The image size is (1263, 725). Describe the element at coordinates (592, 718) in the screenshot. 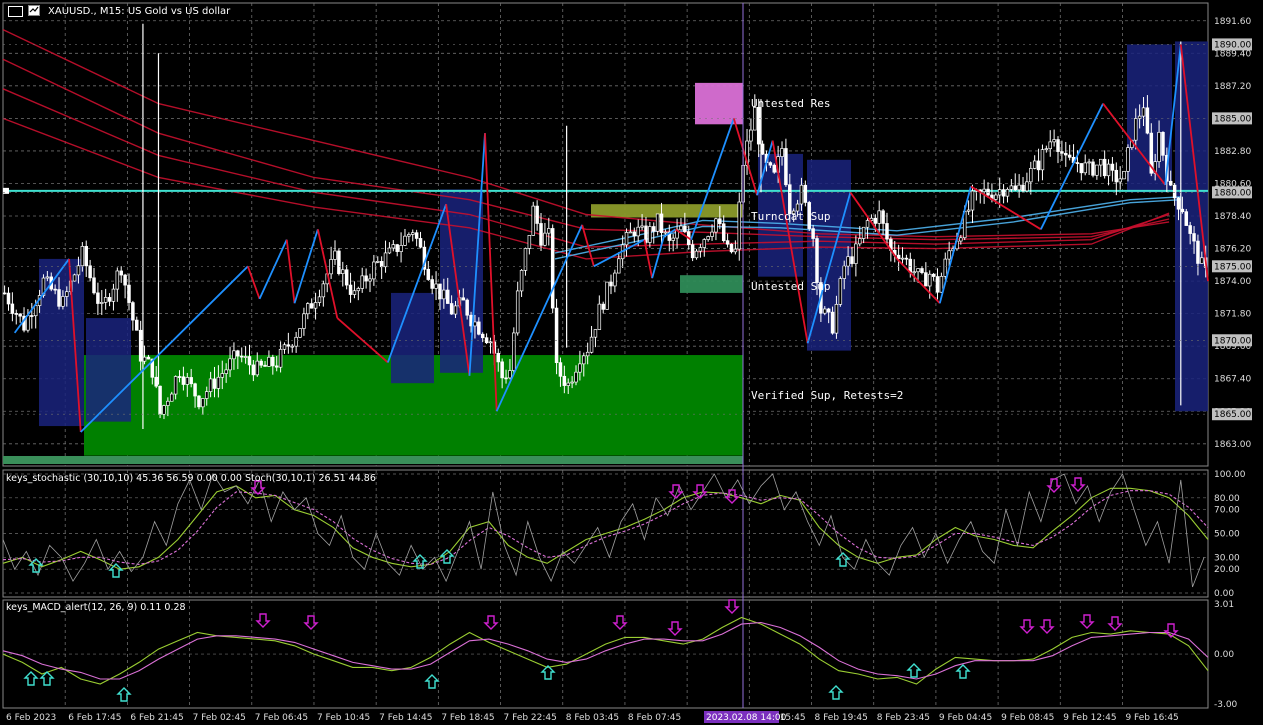

I see `time-tick-label: 8 Feb 03:45` at that location.